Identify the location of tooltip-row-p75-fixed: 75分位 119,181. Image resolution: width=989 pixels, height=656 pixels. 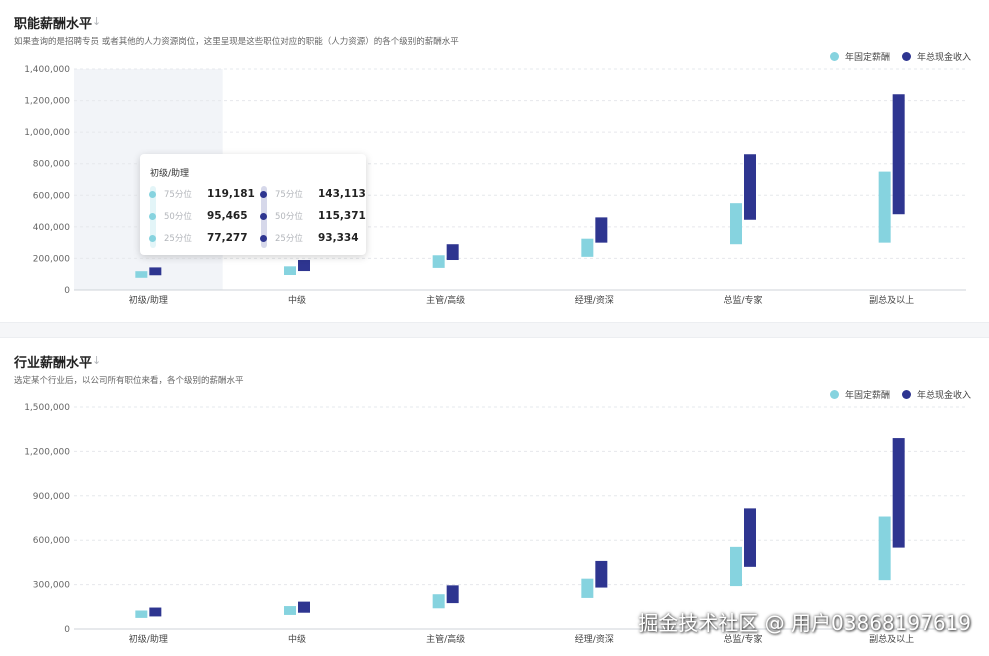
(202, 194).